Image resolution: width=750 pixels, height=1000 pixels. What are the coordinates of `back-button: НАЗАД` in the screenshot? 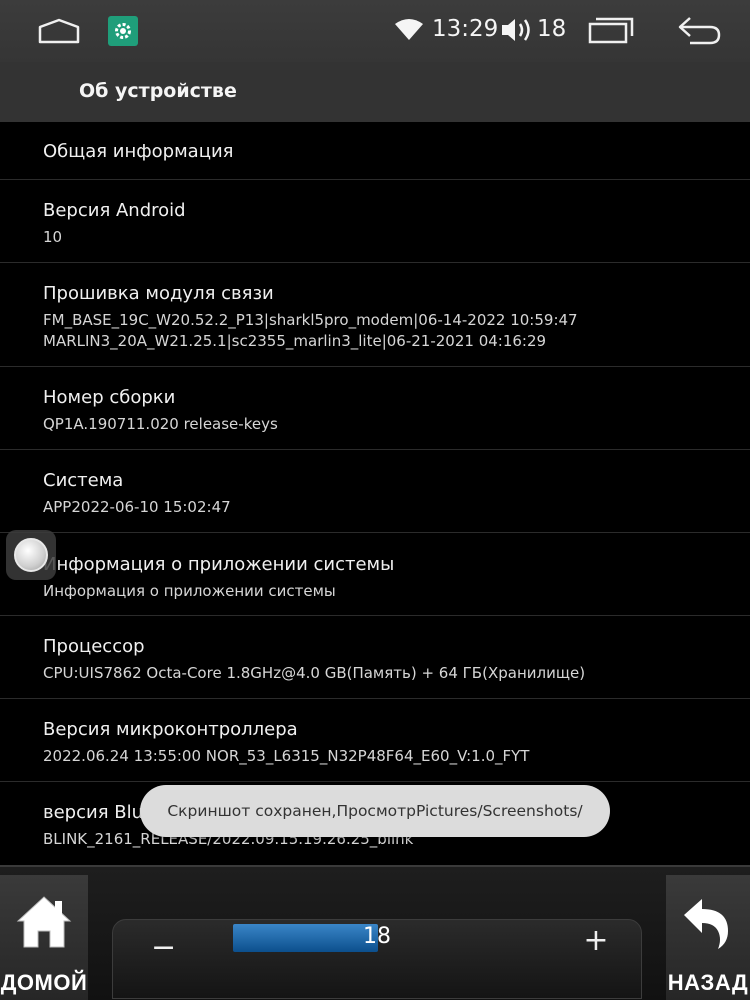 It's located at (708, 937).